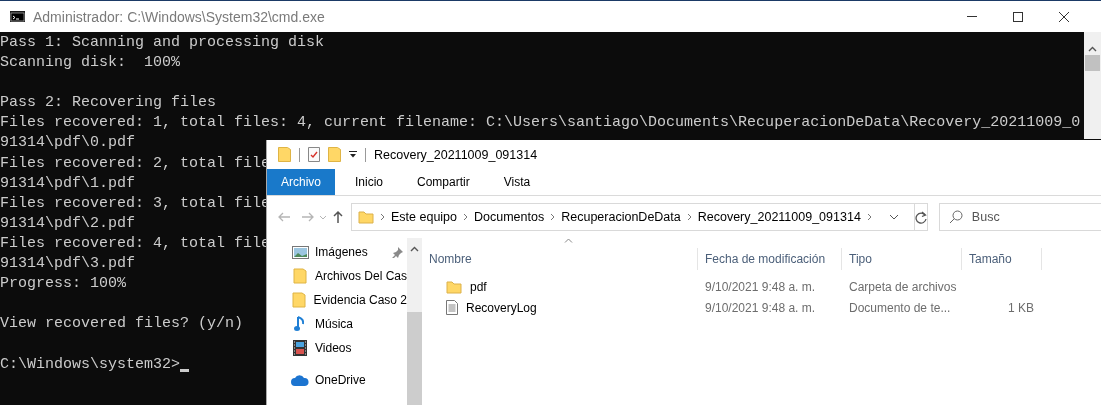 This screenshot has width=1101, height=405. I want to click on up-button, so click(338, 217).